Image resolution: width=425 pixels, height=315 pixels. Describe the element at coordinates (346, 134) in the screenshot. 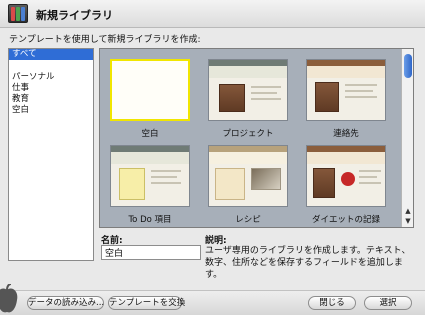

I see `template-label: 連絡先` at that location.